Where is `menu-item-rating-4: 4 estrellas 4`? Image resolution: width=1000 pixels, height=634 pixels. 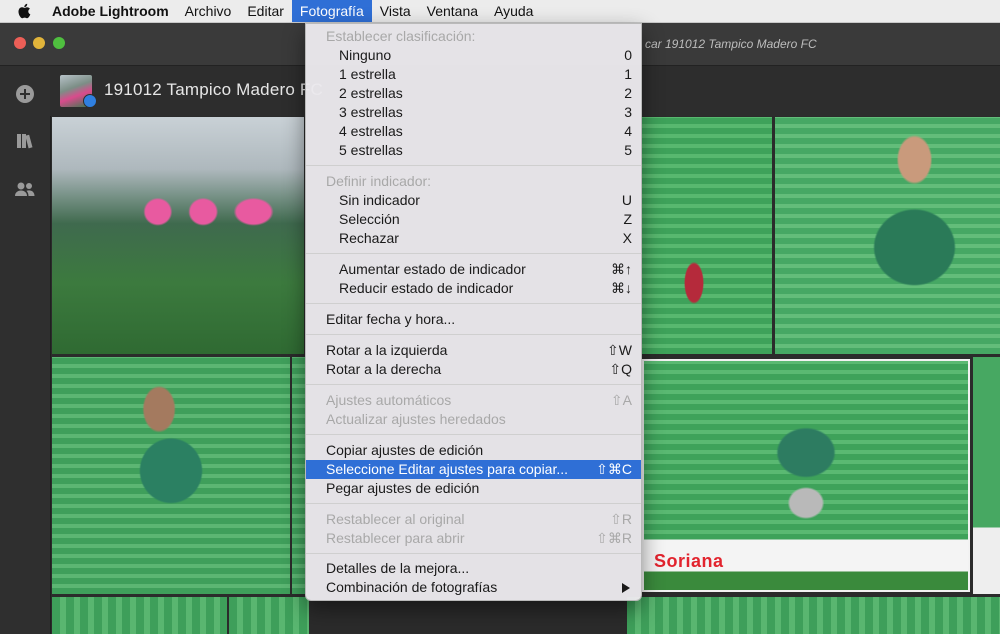 menu-item-rating-4: 4 estrellas 4 is located at coordinates (473, 131).